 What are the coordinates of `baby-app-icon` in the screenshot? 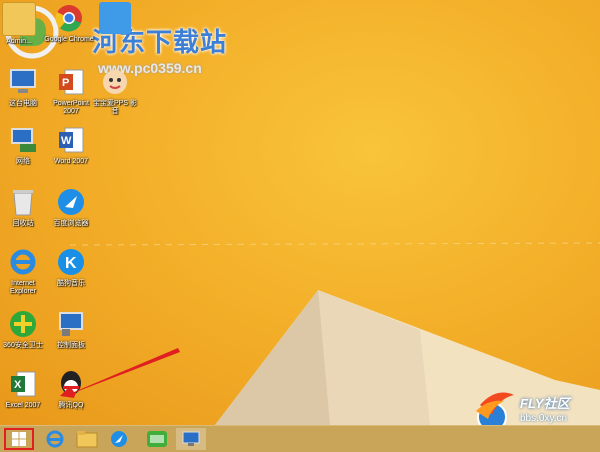 It's located at (115, 82).